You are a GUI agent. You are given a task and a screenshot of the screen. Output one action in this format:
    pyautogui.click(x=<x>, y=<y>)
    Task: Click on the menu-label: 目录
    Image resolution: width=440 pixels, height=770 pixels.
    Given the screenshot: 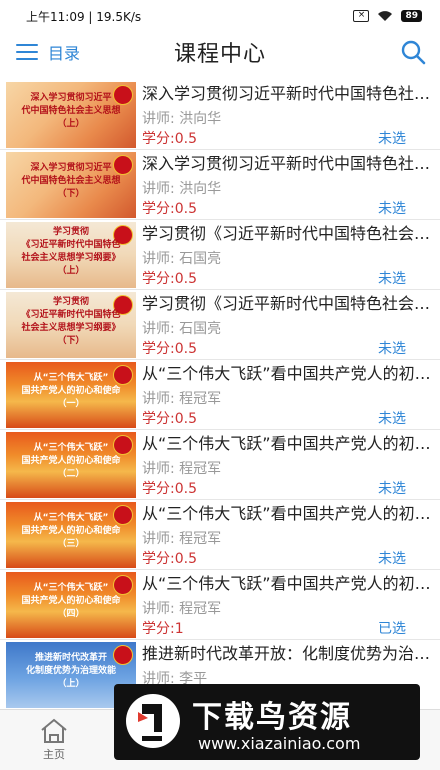 What is the action you would take?
    pyautogui.click(x=64, y=53)
    